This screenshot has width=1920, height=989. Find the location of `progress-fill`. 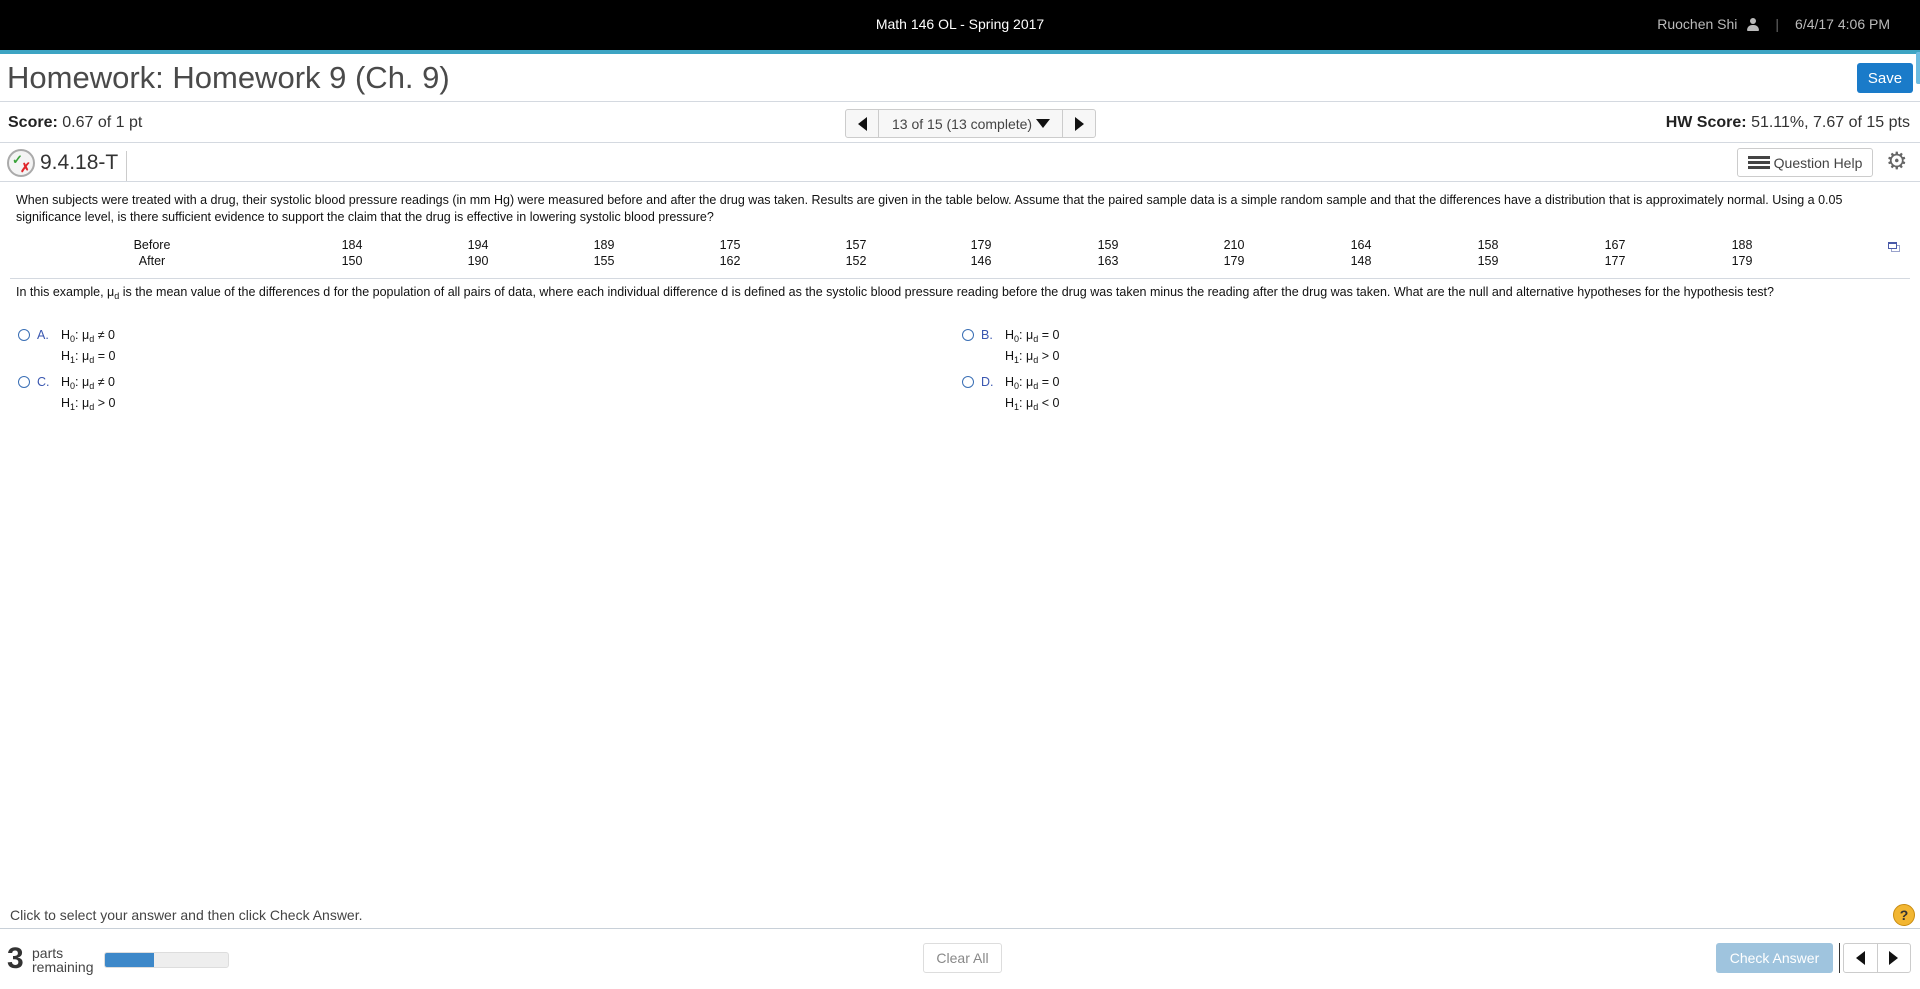

progress-fill is located at coordinates (130, 960).